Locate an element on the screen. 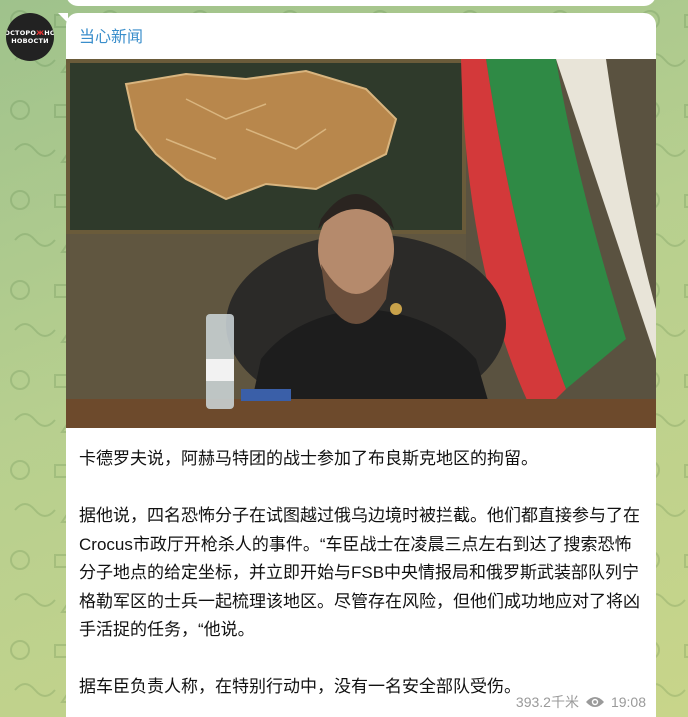 The height and width of the screenshot is (717, 688). message-meta: 393.2千米 19:08 is located at coordinates (581, 702).